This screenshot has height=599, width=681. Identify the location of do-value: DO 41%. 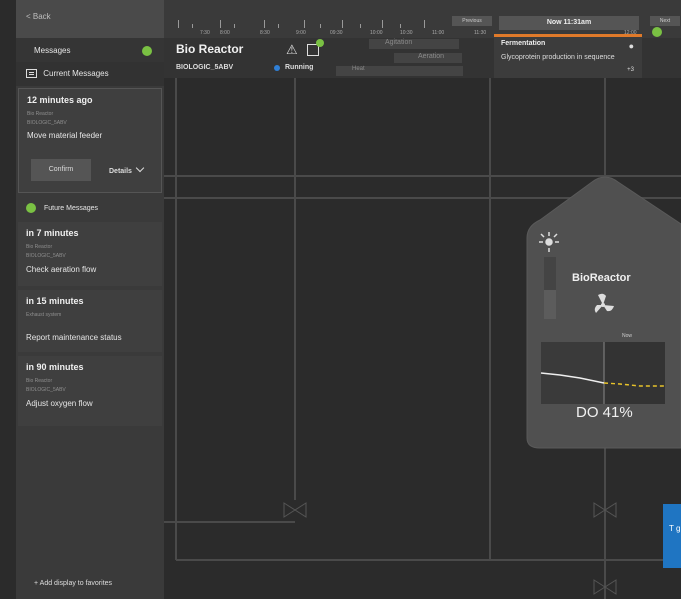
(604, 412).